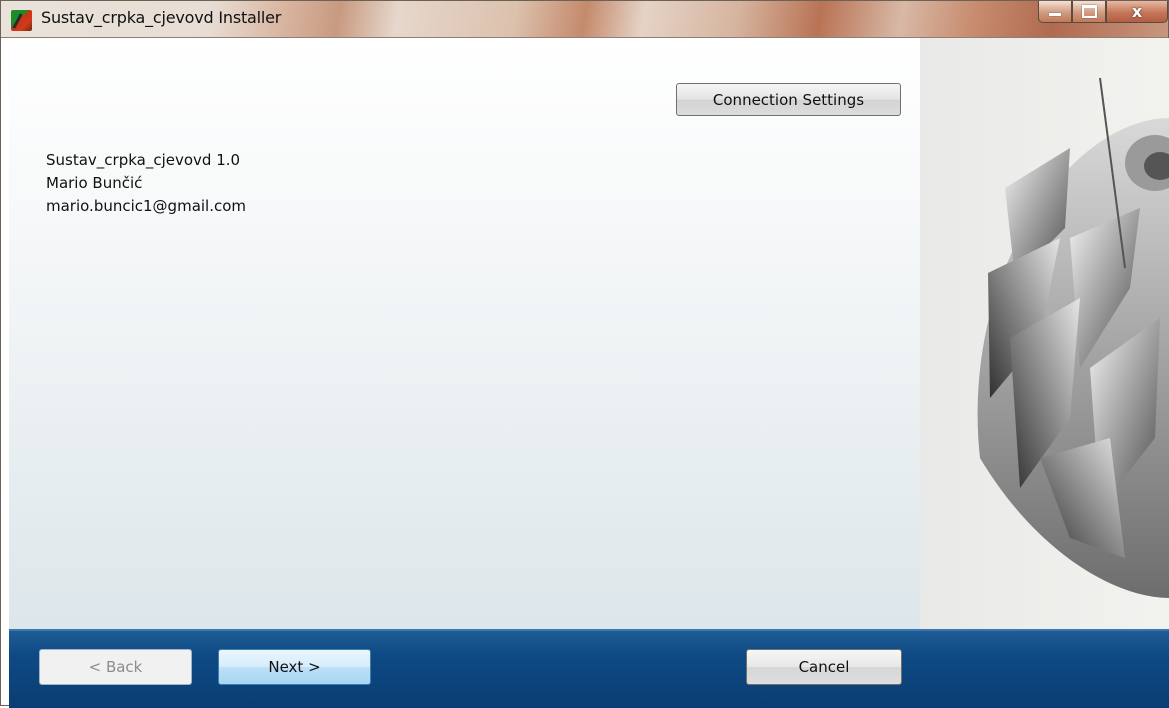  I want to click on app-icon, so click(21, 20).